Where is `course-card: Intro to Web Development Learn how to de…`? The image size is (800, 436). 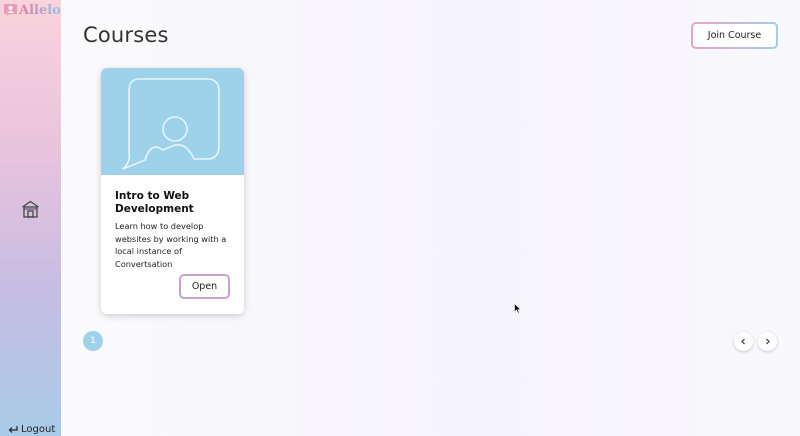
course-card: Intro to Web Development Learn how to de… is located at coordinates (172, 191).